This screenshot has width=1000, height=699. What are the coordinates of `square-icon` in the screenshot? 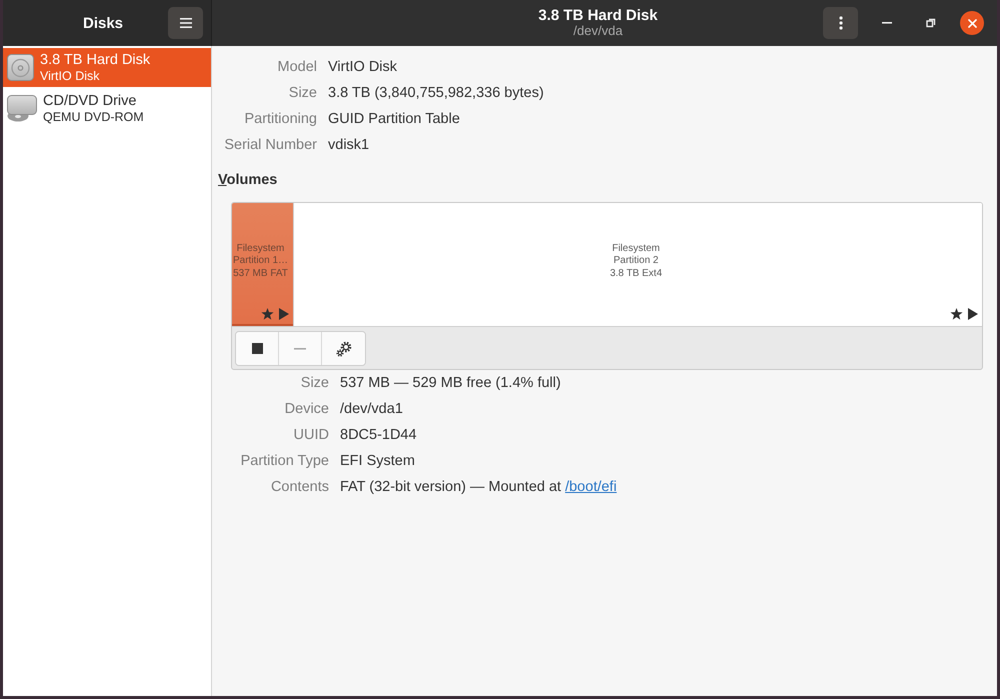 It's located at (257, 348).